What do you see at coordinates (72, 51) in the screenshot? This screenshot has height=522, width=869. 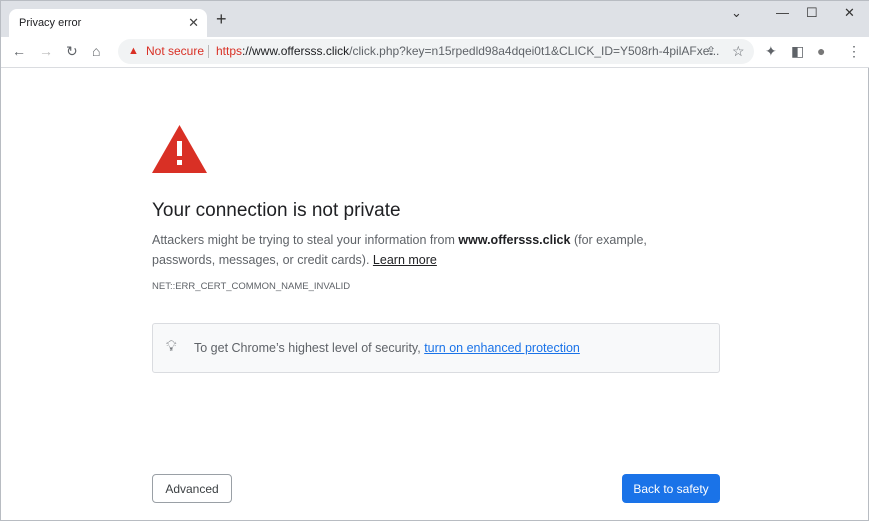 I see `reload-icon: ↻` at bounding box center [72, 51].